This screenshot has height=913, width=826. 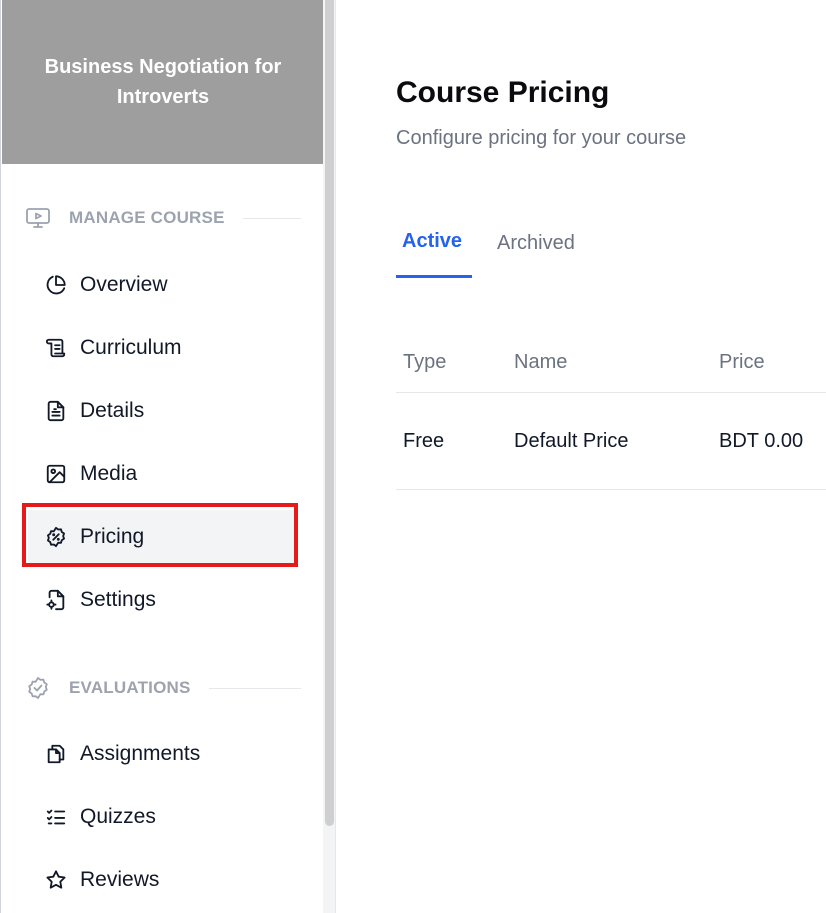 I want to click on cell-type: Free, so click(x=424, y=440).